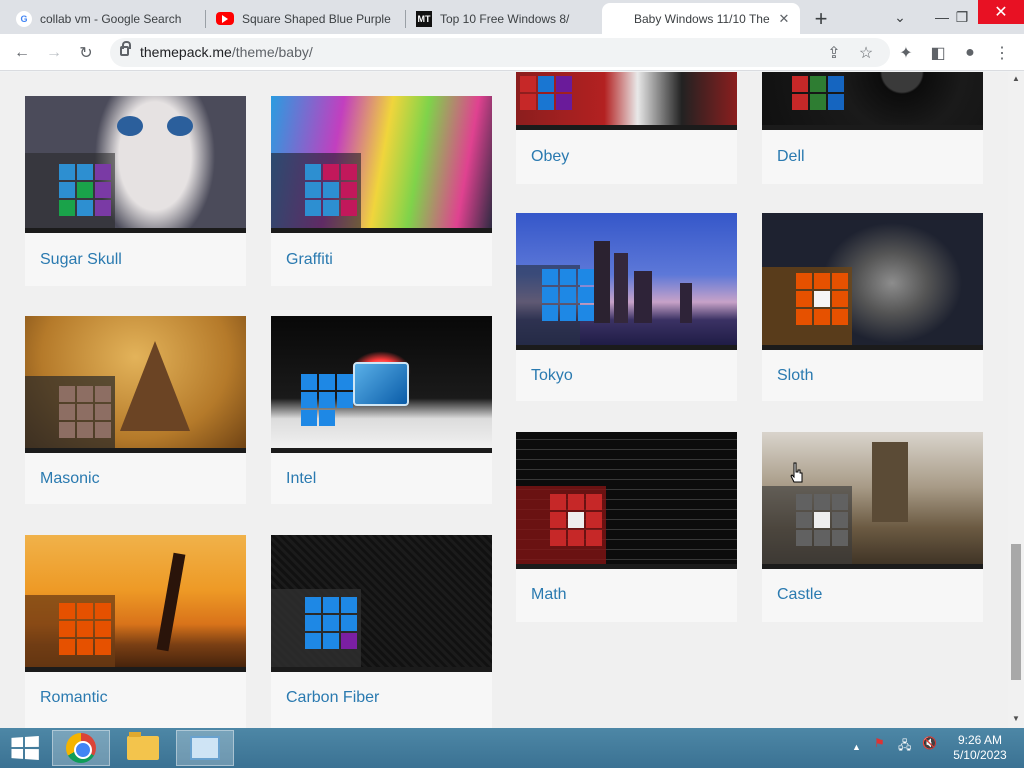  Describe the element at coordinates (1002, 53) in the screenshot. I see `menu-kebab-icon: ⋮` at that location.